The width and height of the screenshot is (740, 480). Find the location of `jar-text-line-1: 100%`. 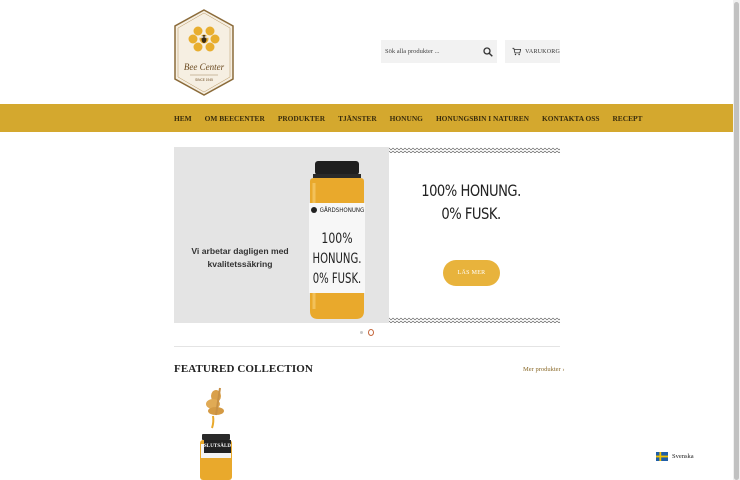

jar-text-line-1: 100% is located at coordinates (336, 238).